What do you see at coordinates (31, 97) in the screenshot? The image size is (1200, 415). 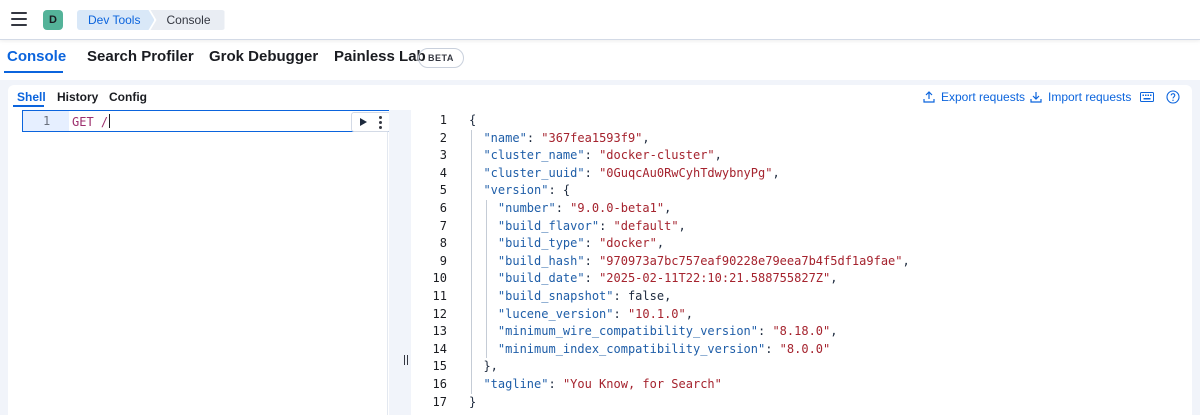 I see `subtab-shell: Shell` at bounding box center [31, 97].